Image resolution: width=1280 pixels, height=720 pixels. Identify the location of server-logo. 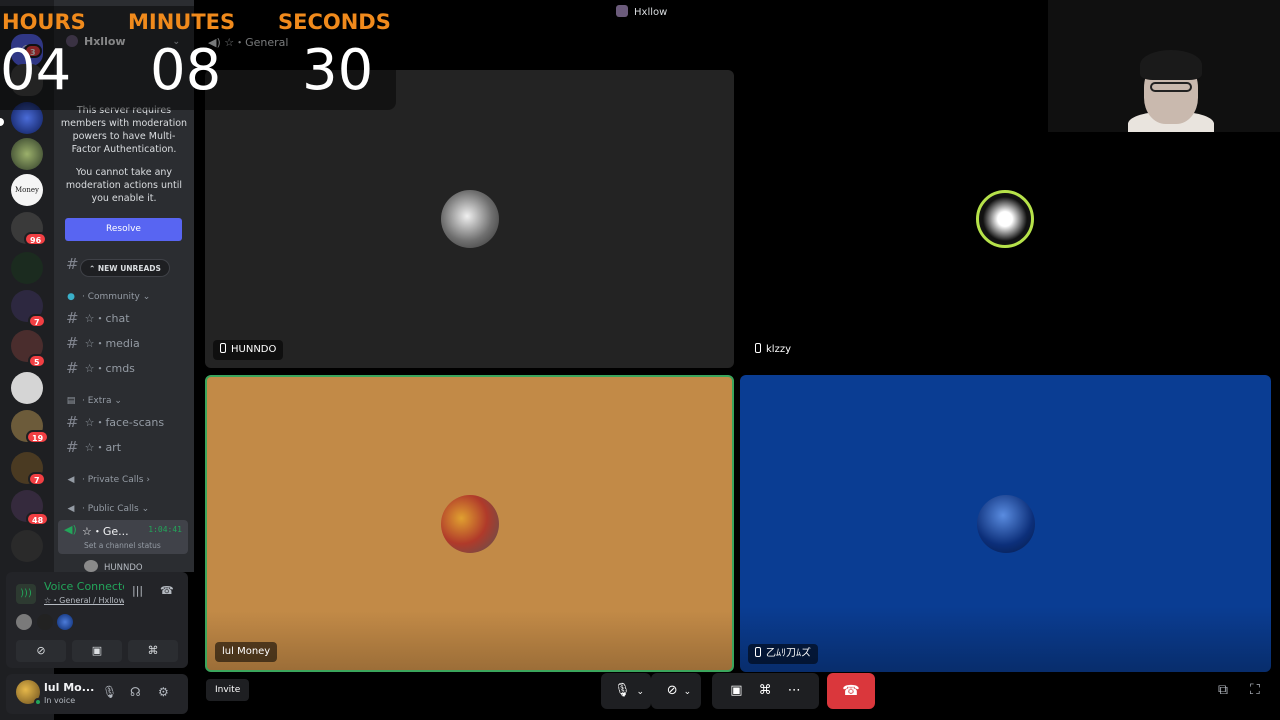
(622, 11).